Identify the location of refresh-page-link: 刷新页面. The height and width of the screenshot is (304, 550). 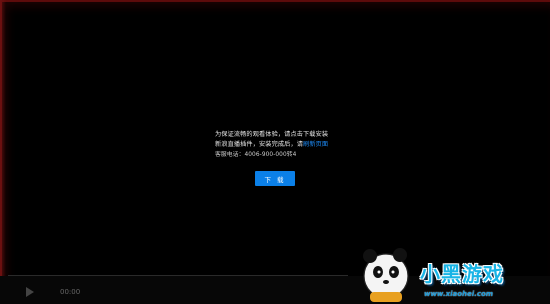
(315, 144).